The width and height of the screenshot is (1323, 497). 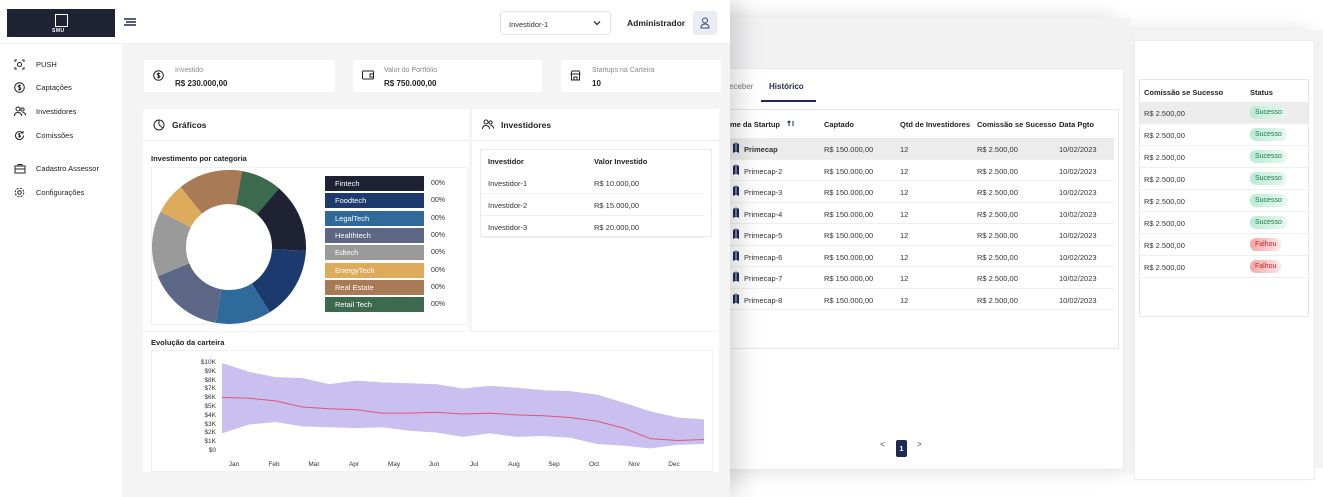 I want to click on legend-item: Foodtech, so click(x=374, y=201).